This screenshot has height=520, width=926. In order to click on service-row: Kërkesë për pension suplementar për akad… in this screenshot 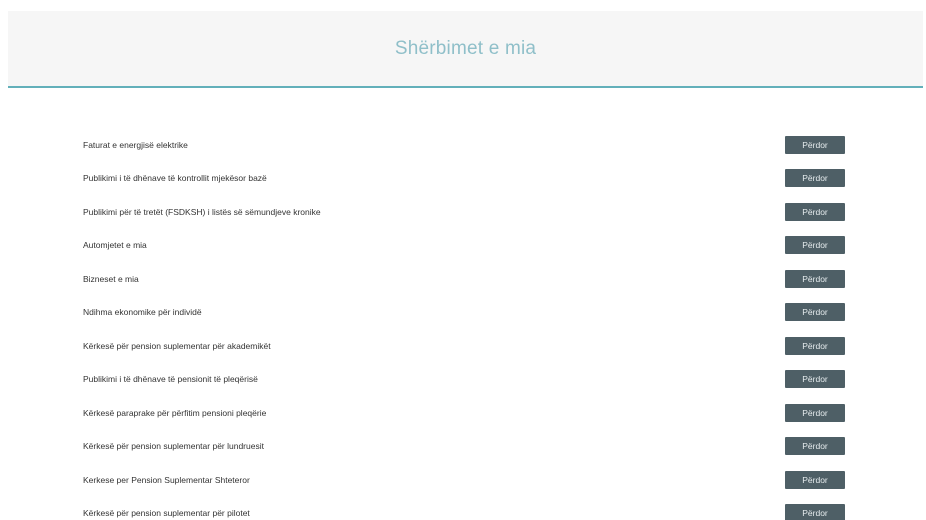, I will do `click(463, 346)`.